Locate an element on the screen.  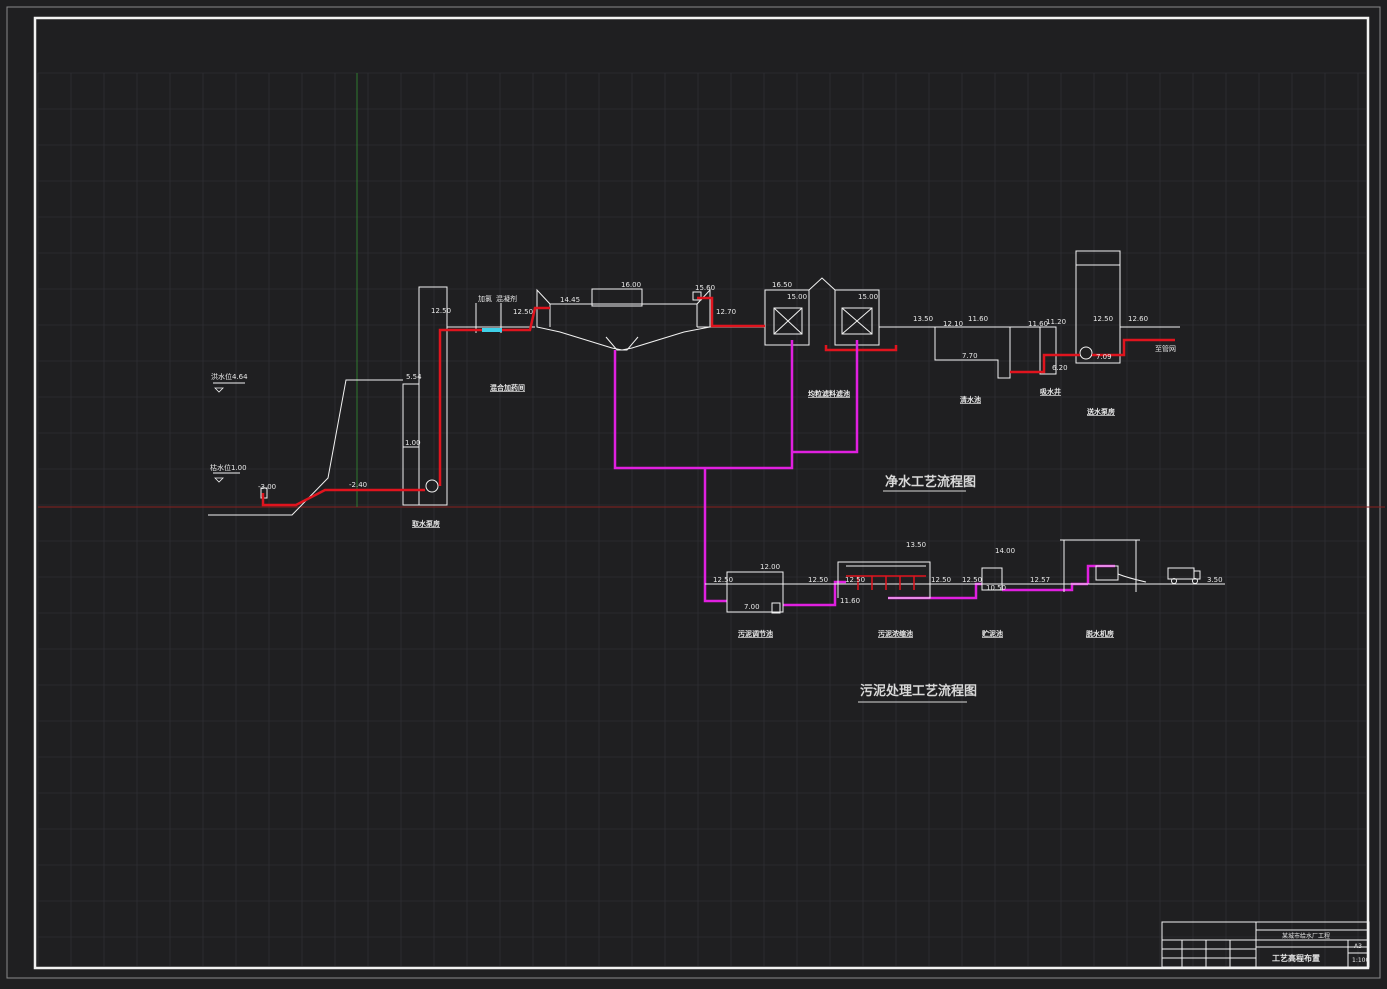
elev-filter-a: 15.00 is located at coordinates (797, 297).